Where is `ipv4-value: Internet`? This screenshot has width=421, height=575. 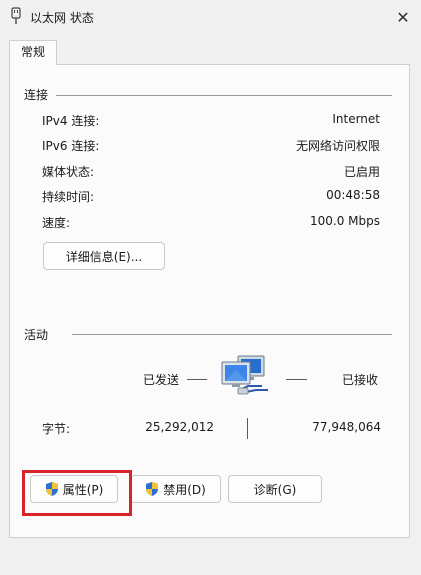 ipv4-value: Internet is located at coordinates (356, 119).